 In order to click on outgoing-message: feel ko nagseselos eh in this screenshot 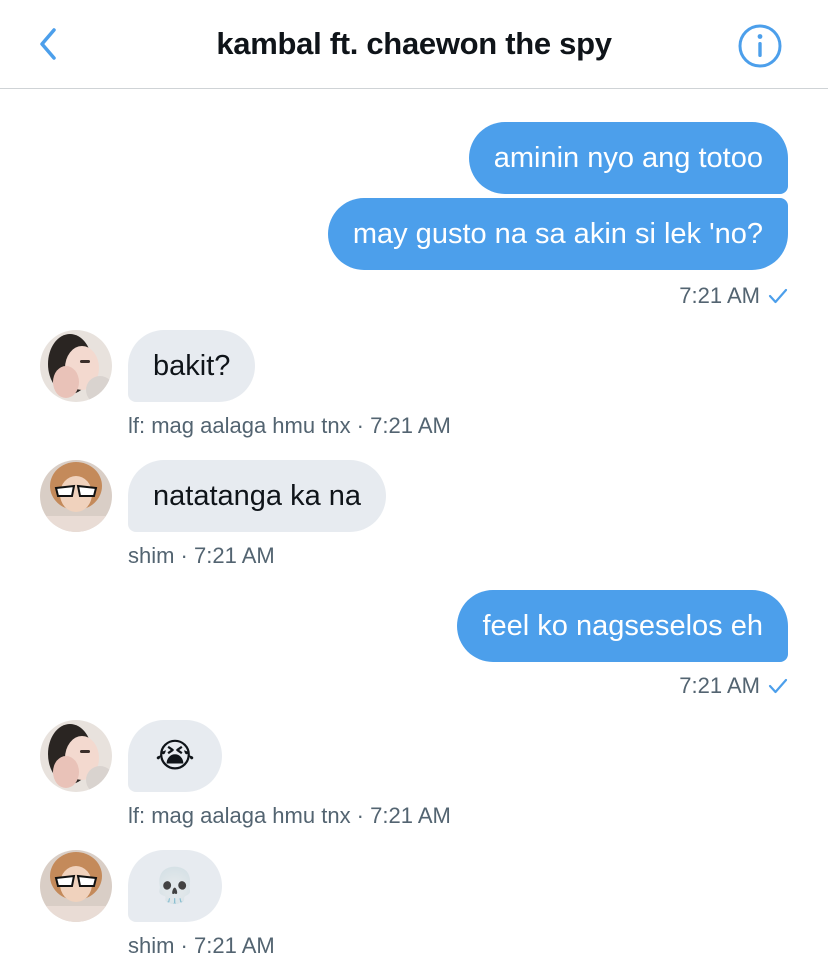, I will do `click(622, 626)`.